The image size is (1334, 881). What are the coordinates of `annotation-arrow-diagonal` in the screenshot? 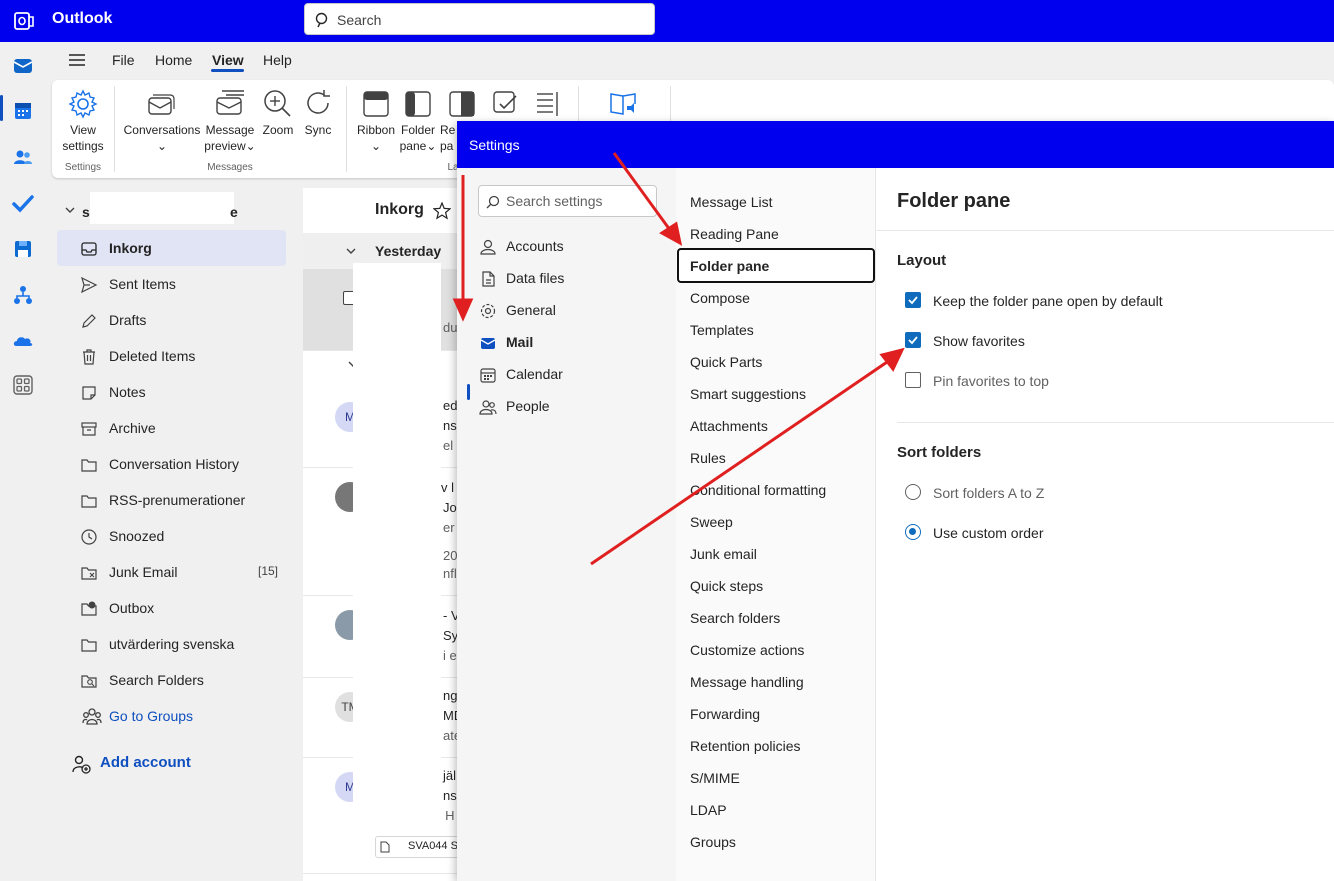 It's located at (642, 191).